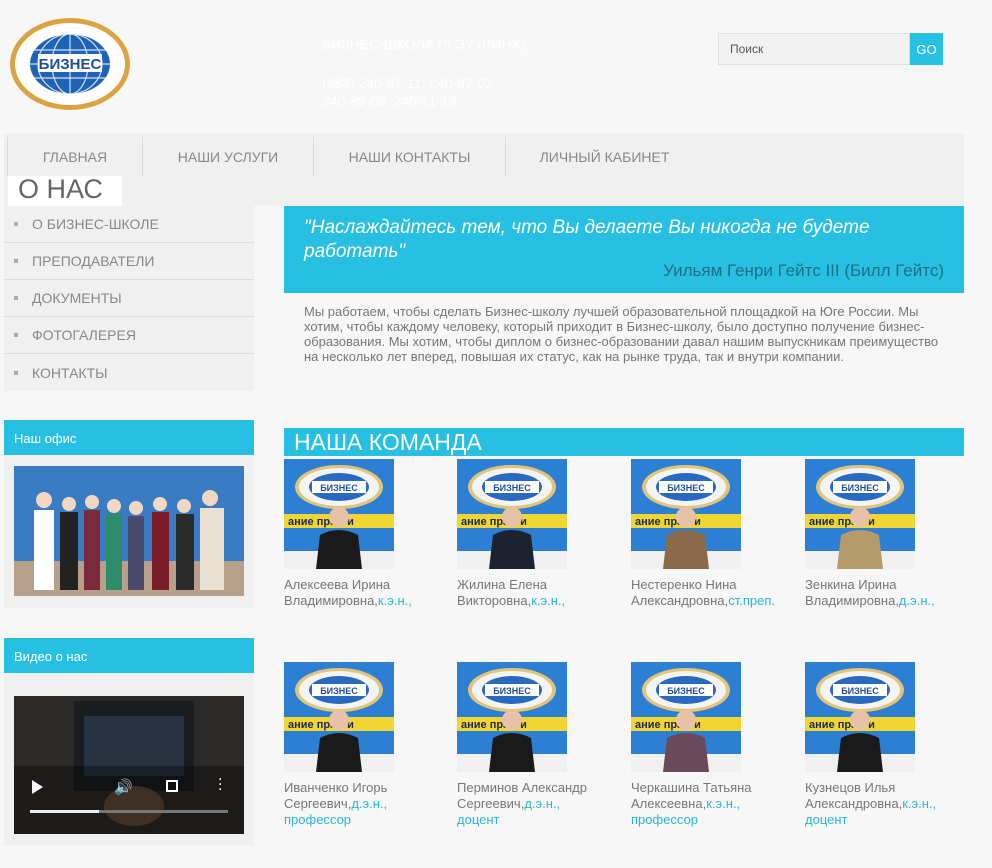  I want to click on sidebar-item-label: ПРЕПОДАВАТЕЛИ, so click(93, 261).